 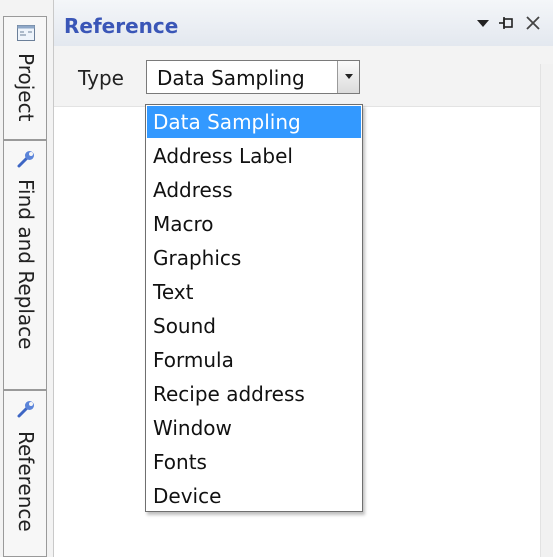 What do you see at coordinates (254, 462) in the screenshot?
I see `dropdown-option-fonts: Fonts` at bounding box center [254, 462].